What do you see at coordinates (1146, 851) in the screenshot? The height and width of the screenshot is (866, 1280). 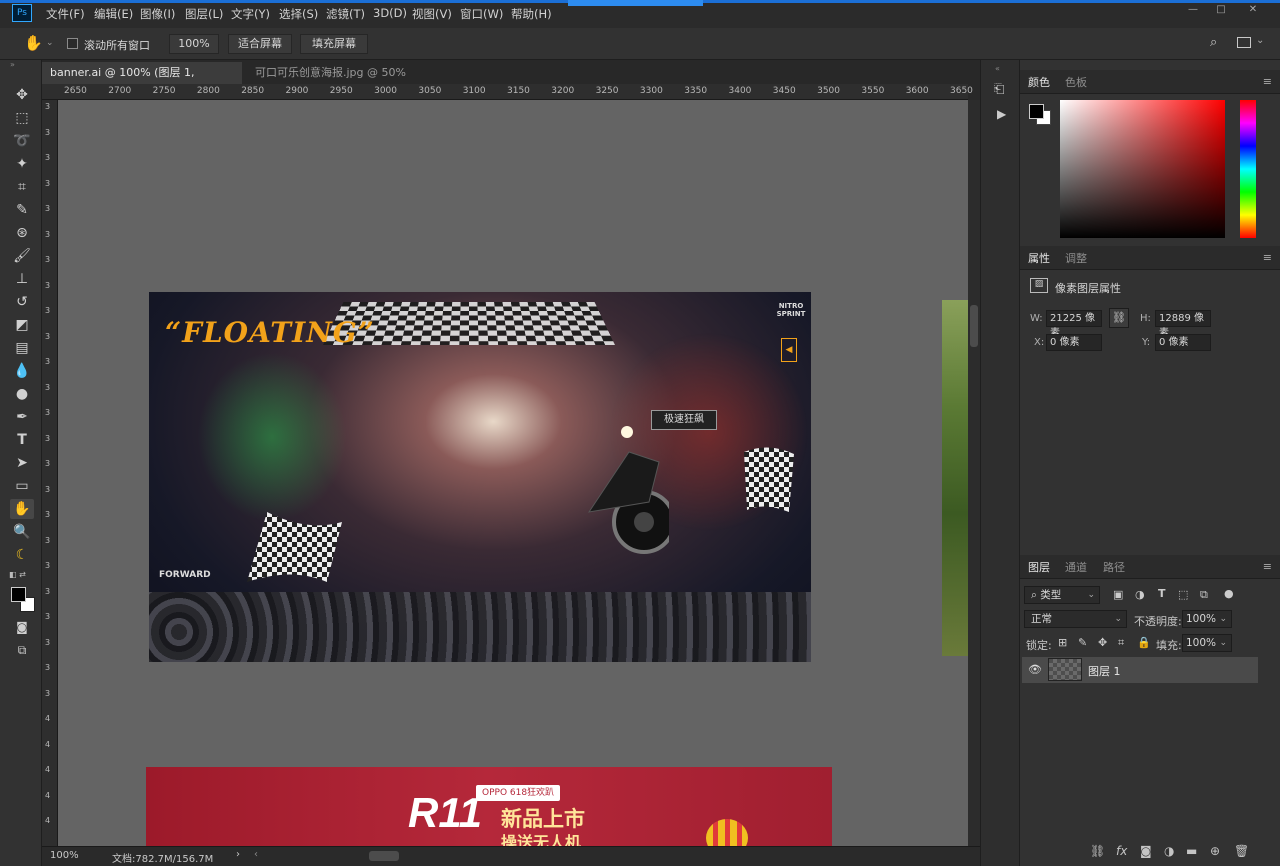 I see `add-mask-icon: ◙` at bounding box center [1146, 851].